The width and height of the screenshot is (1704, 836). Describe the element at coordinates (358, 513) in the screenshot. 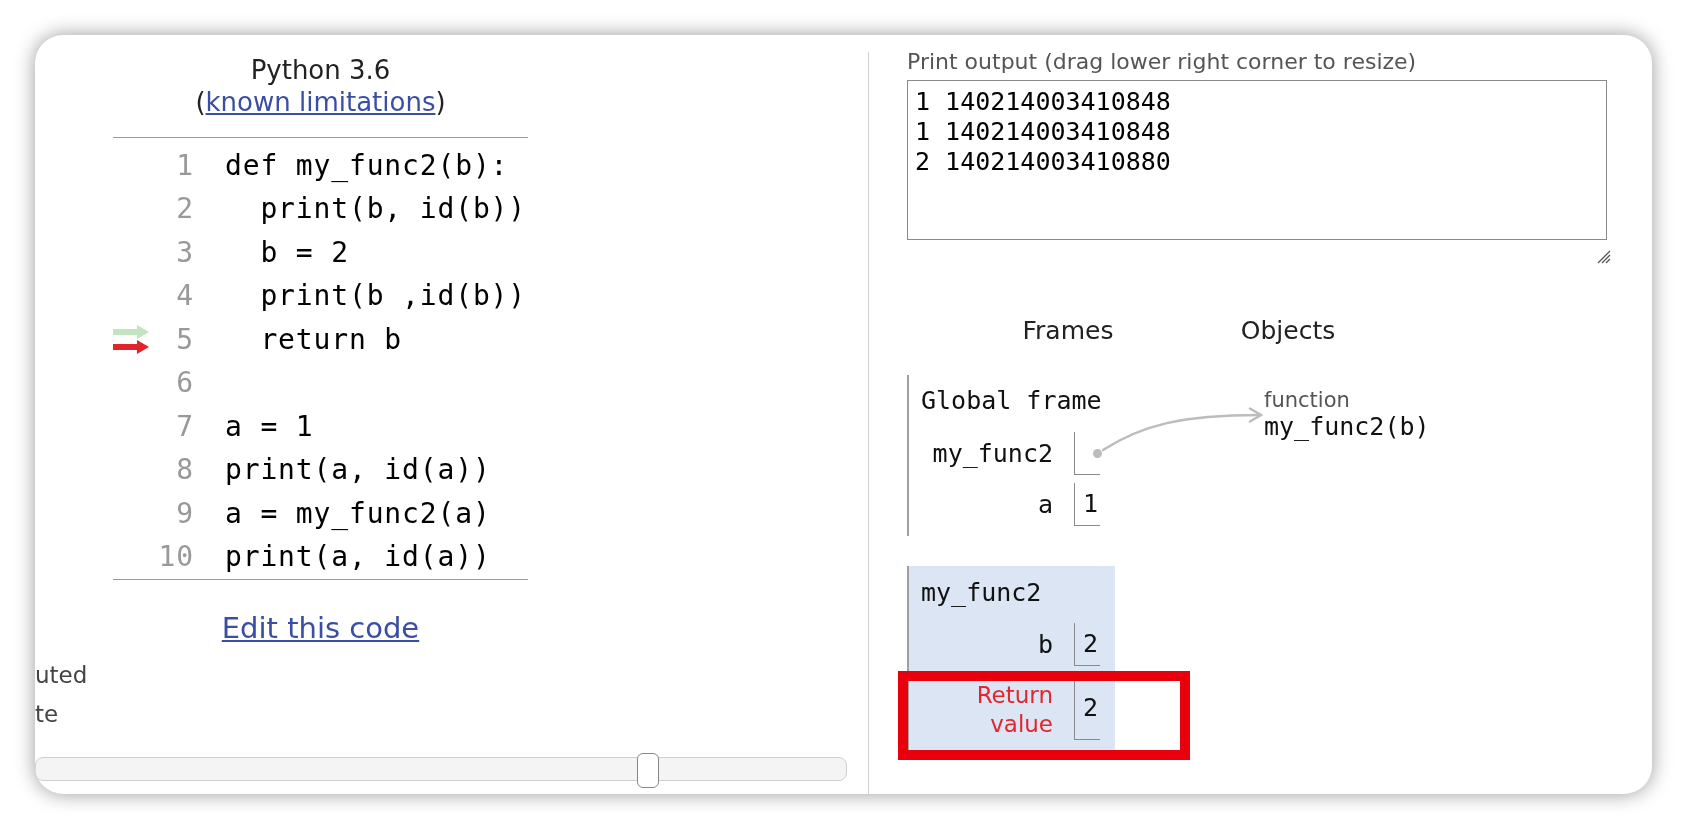

I see `code-line: a = my_func2(a)` at that location.